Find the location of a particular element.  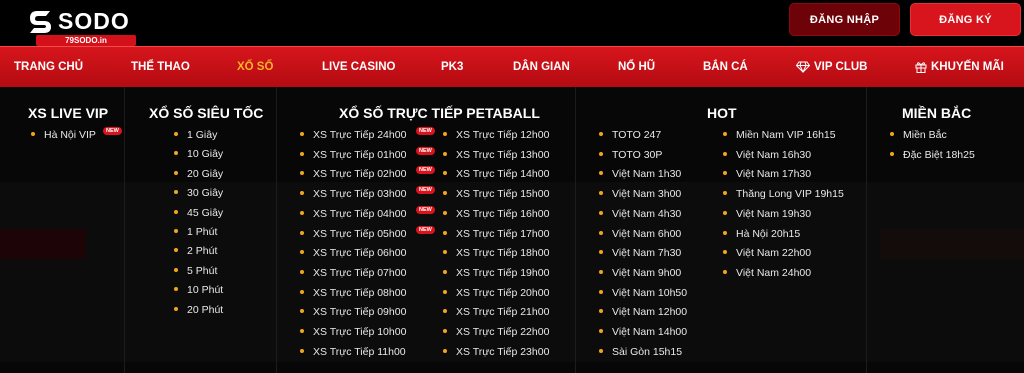

menu-item: Sài Gòn 15h15 is located at coordinates (640, 352).